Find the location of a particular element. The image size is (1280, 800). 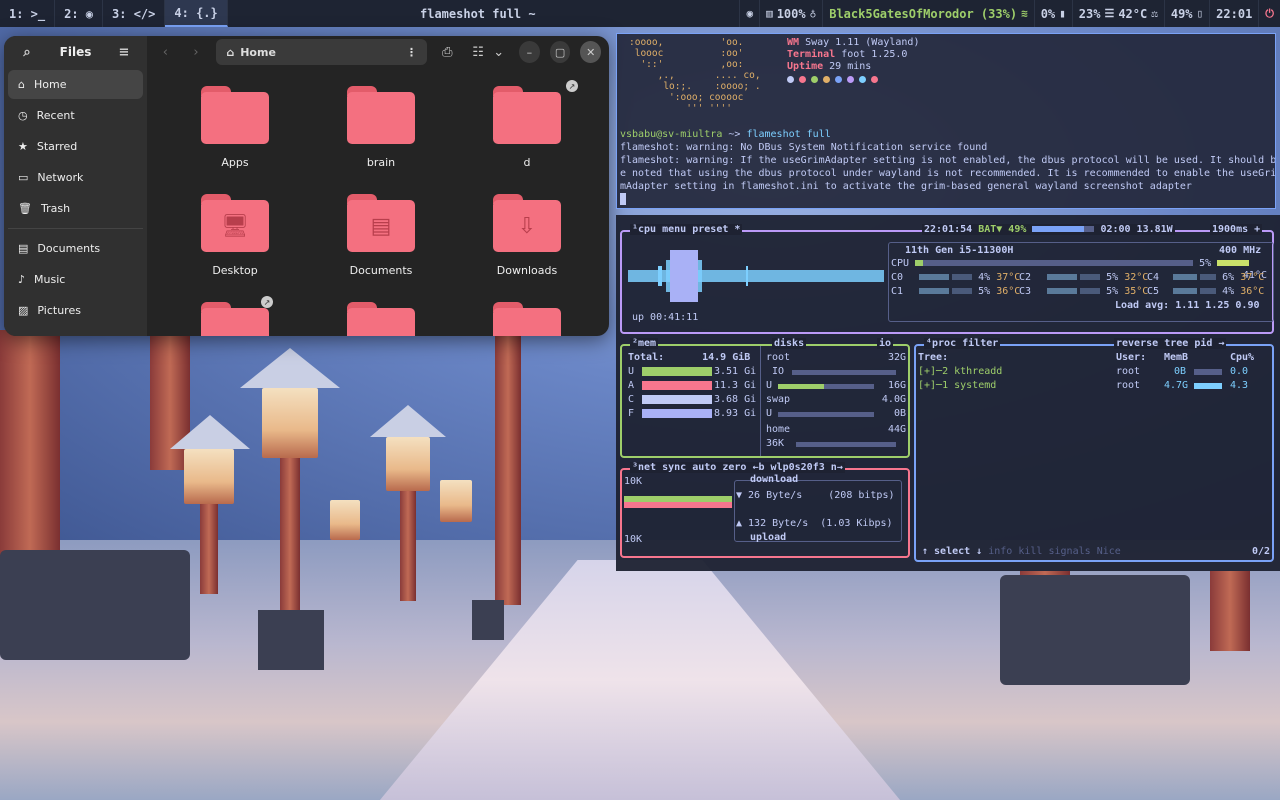

cpu-panel-title: ¹cpu menu preset * is located at coordinates (686, 229).